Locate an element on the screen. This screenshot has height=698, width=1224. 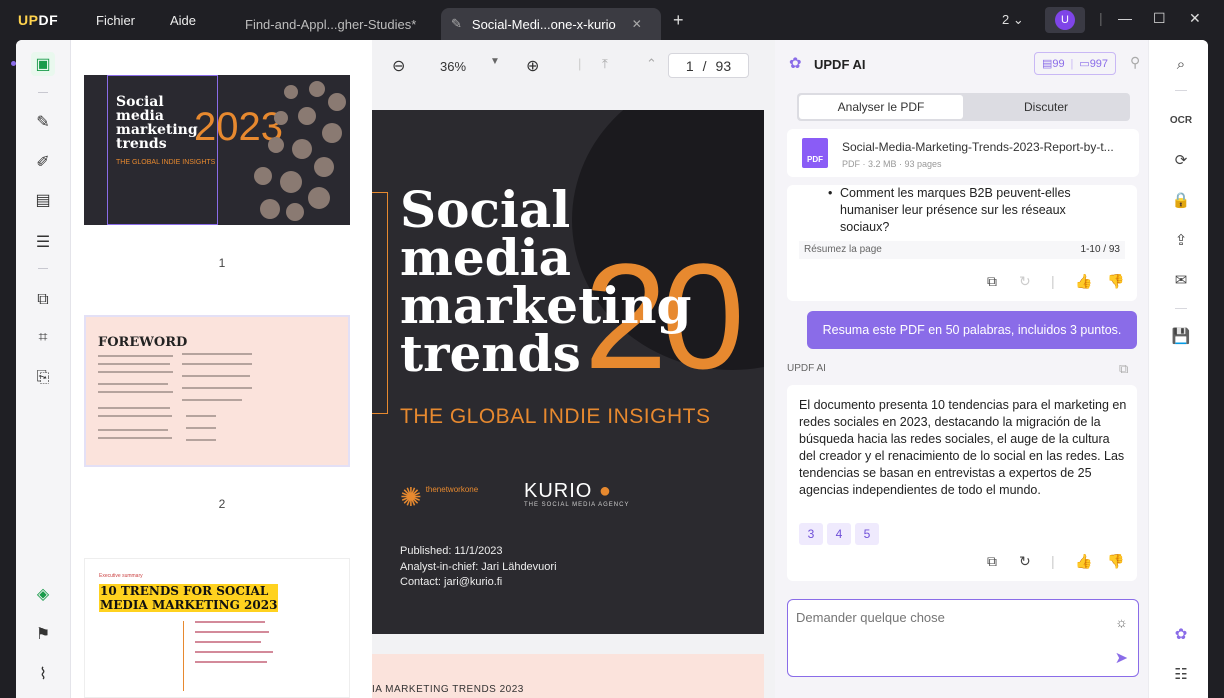
portrait-grid-image is located at coordinates (302, 150).